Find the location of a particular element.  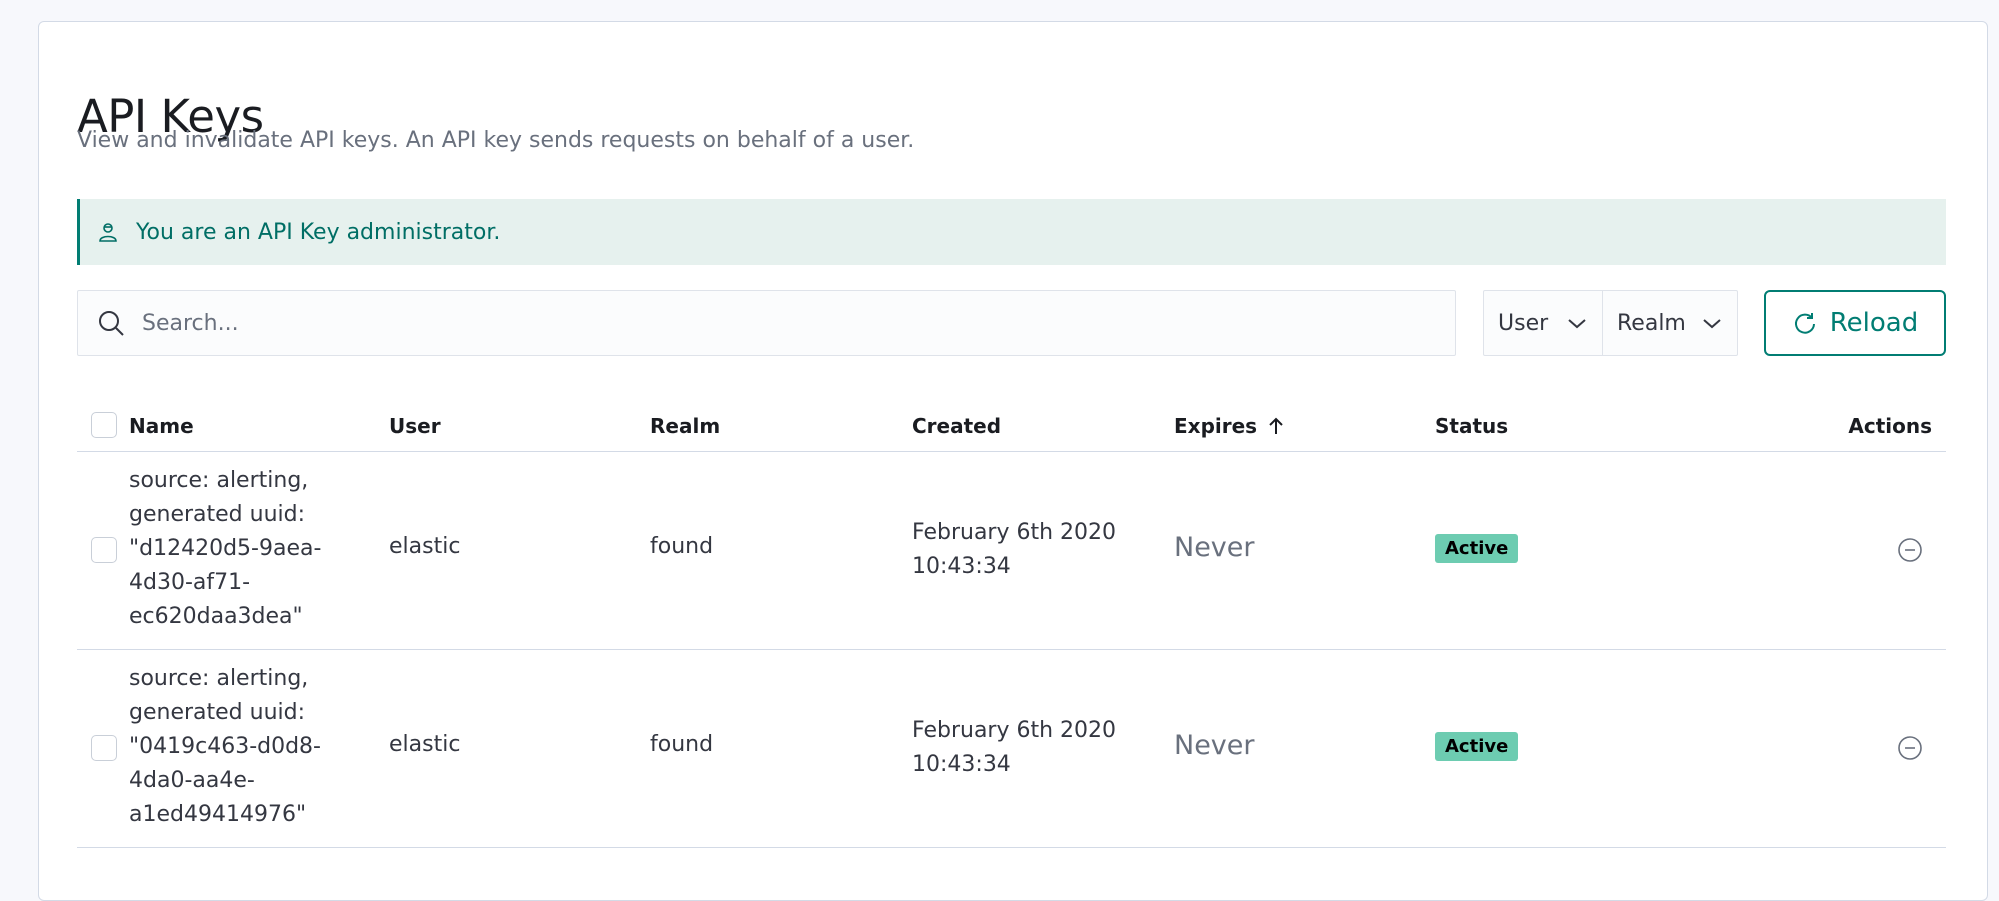

column-header-actions: Actions is located at coordinates (1890, 426).